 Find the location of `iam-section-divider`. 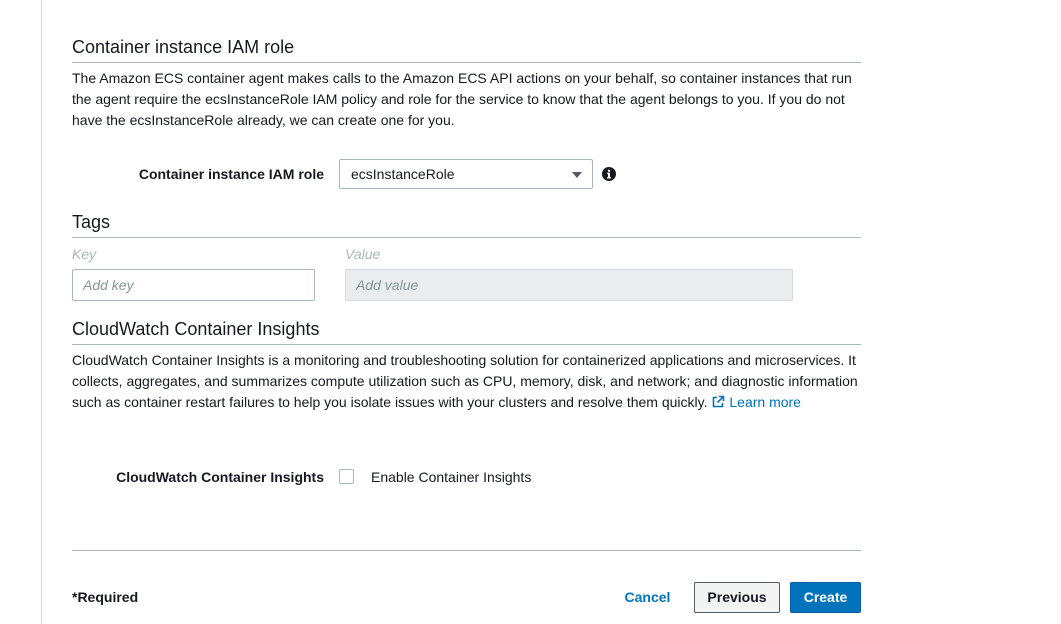

iam-section-divider is located at coordinates (466, 62).